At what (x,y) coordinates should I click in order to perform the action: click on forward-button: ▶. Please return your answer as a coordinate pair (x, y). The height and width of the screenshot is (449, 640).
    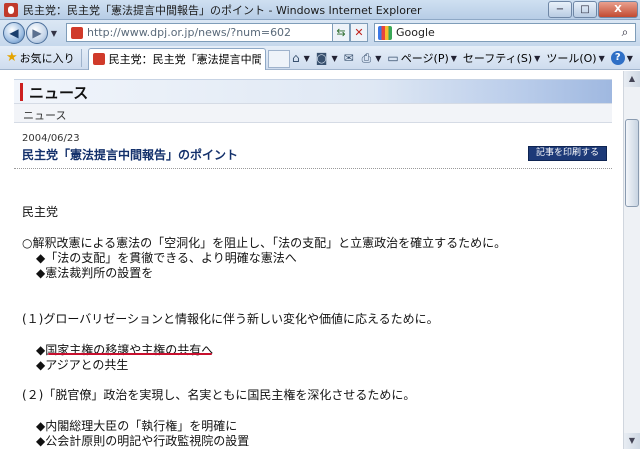
    Looking at the image, I should click on (37, 33).